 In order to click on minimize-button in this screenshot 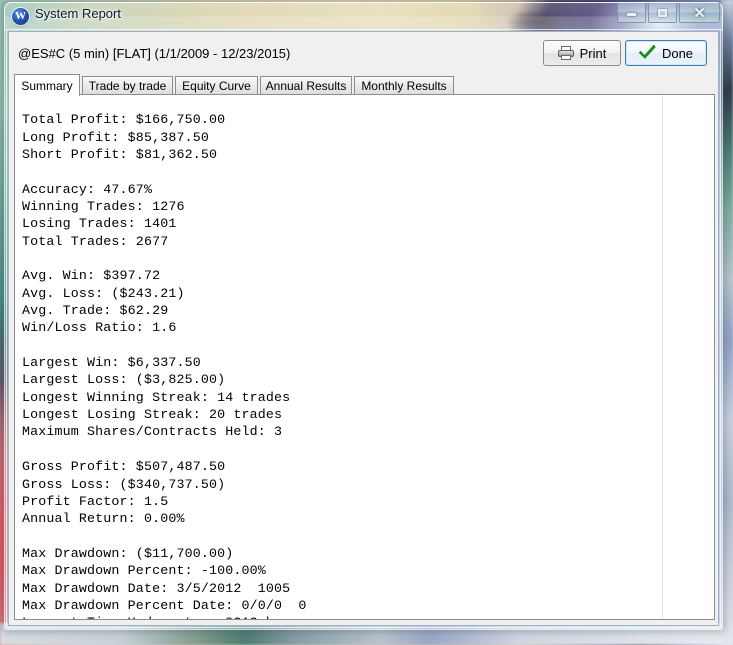, I will do `click(631, 13)`.